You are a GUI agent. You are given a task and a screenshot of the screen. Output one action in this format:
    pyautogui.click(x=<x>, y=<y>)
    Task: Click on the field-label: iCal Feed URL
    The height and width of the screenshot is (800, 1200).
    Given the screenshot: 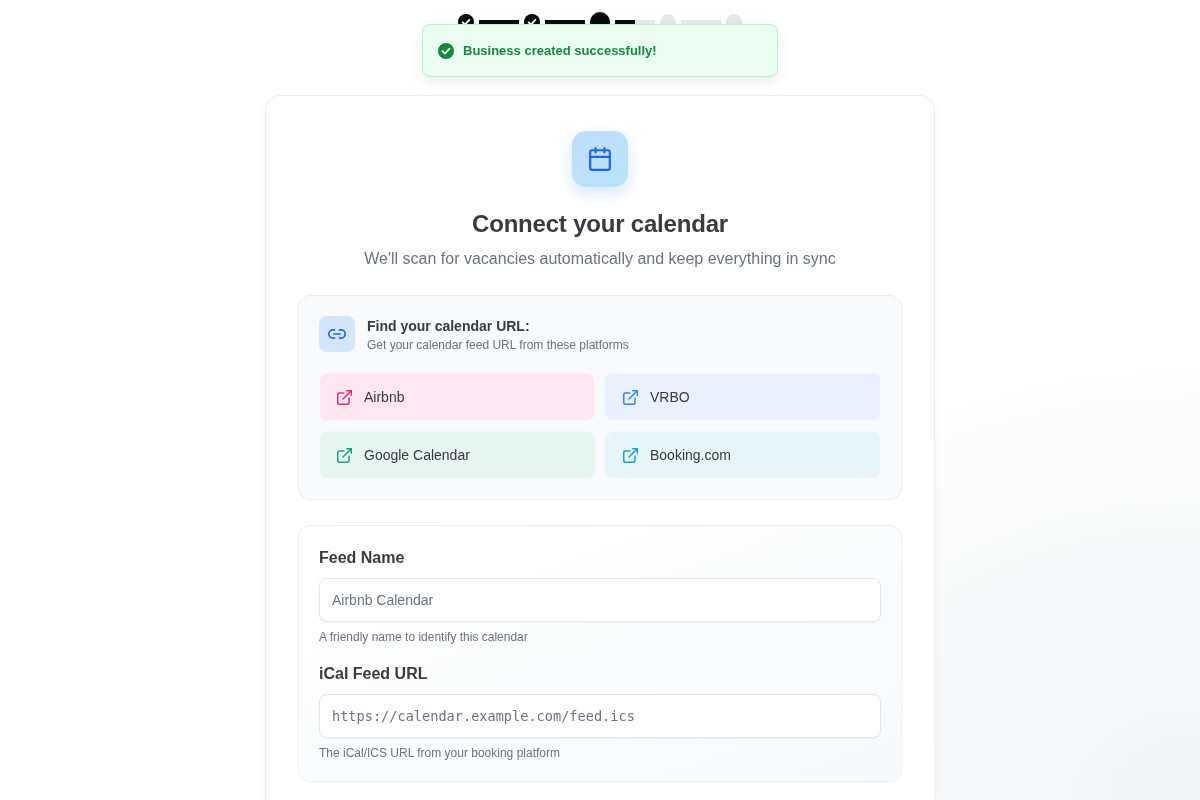 What is the action you would take?
    pyautogui.click(x=374, y=674)
    